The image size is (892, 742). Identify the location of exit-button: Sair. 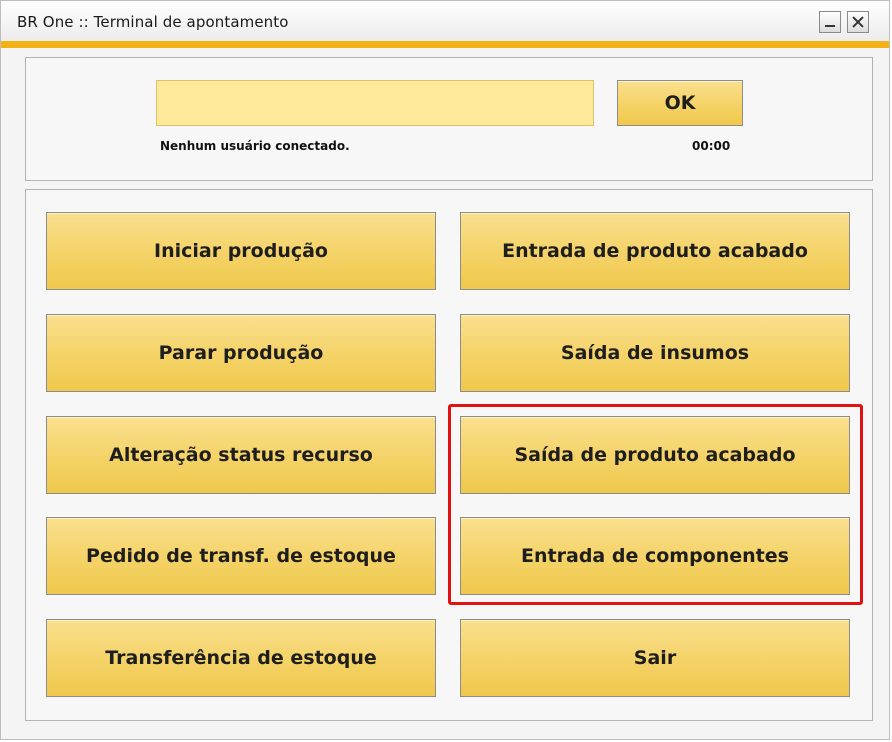
(655, 658).